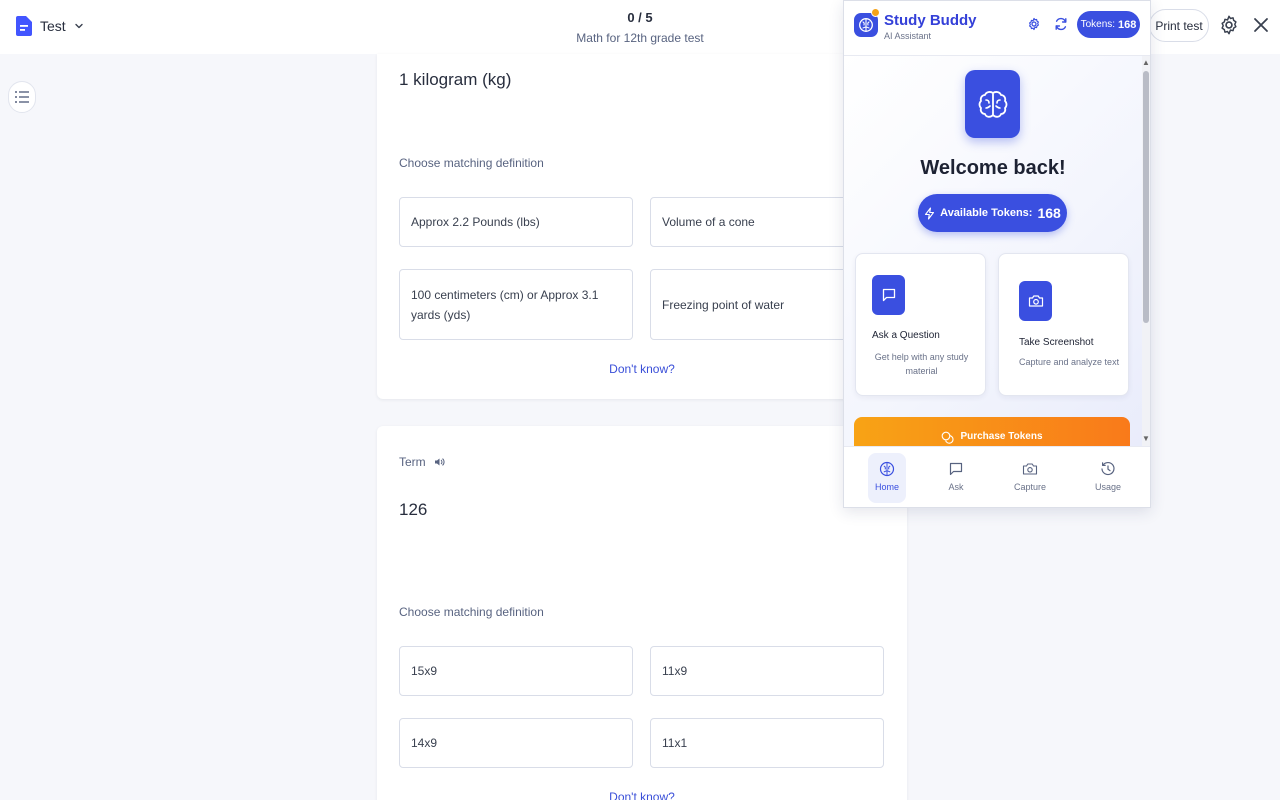  Describe the element at coordinates (640, 17) in the screenshot. I see `progress-count: 0 / 5` at that location.